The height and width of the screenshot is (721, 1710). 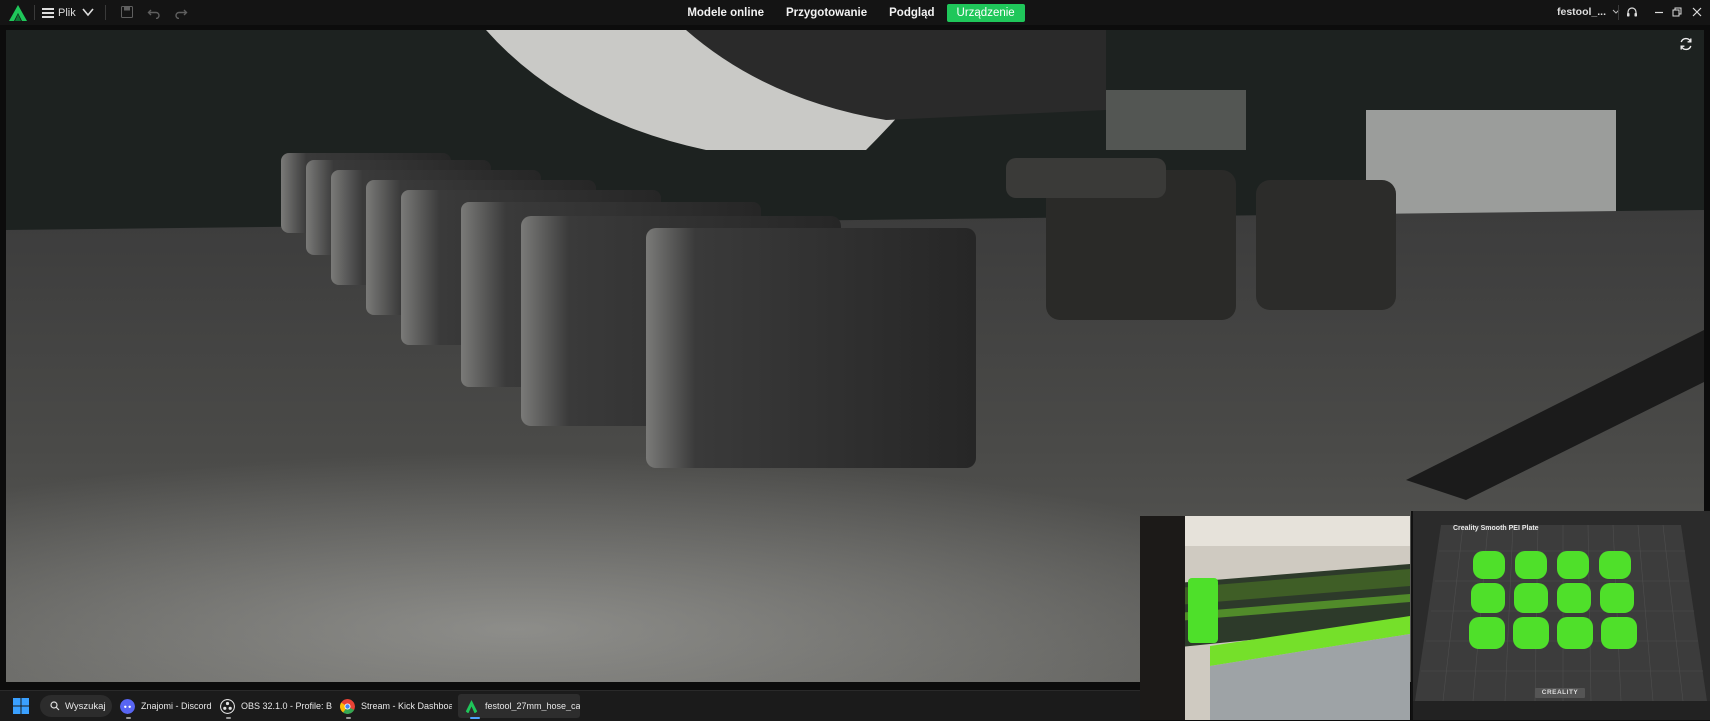 What do you see at coordinates (21, 706) in the screenshot?
I see `windows-start-icon` at bounding box center [21, 706].